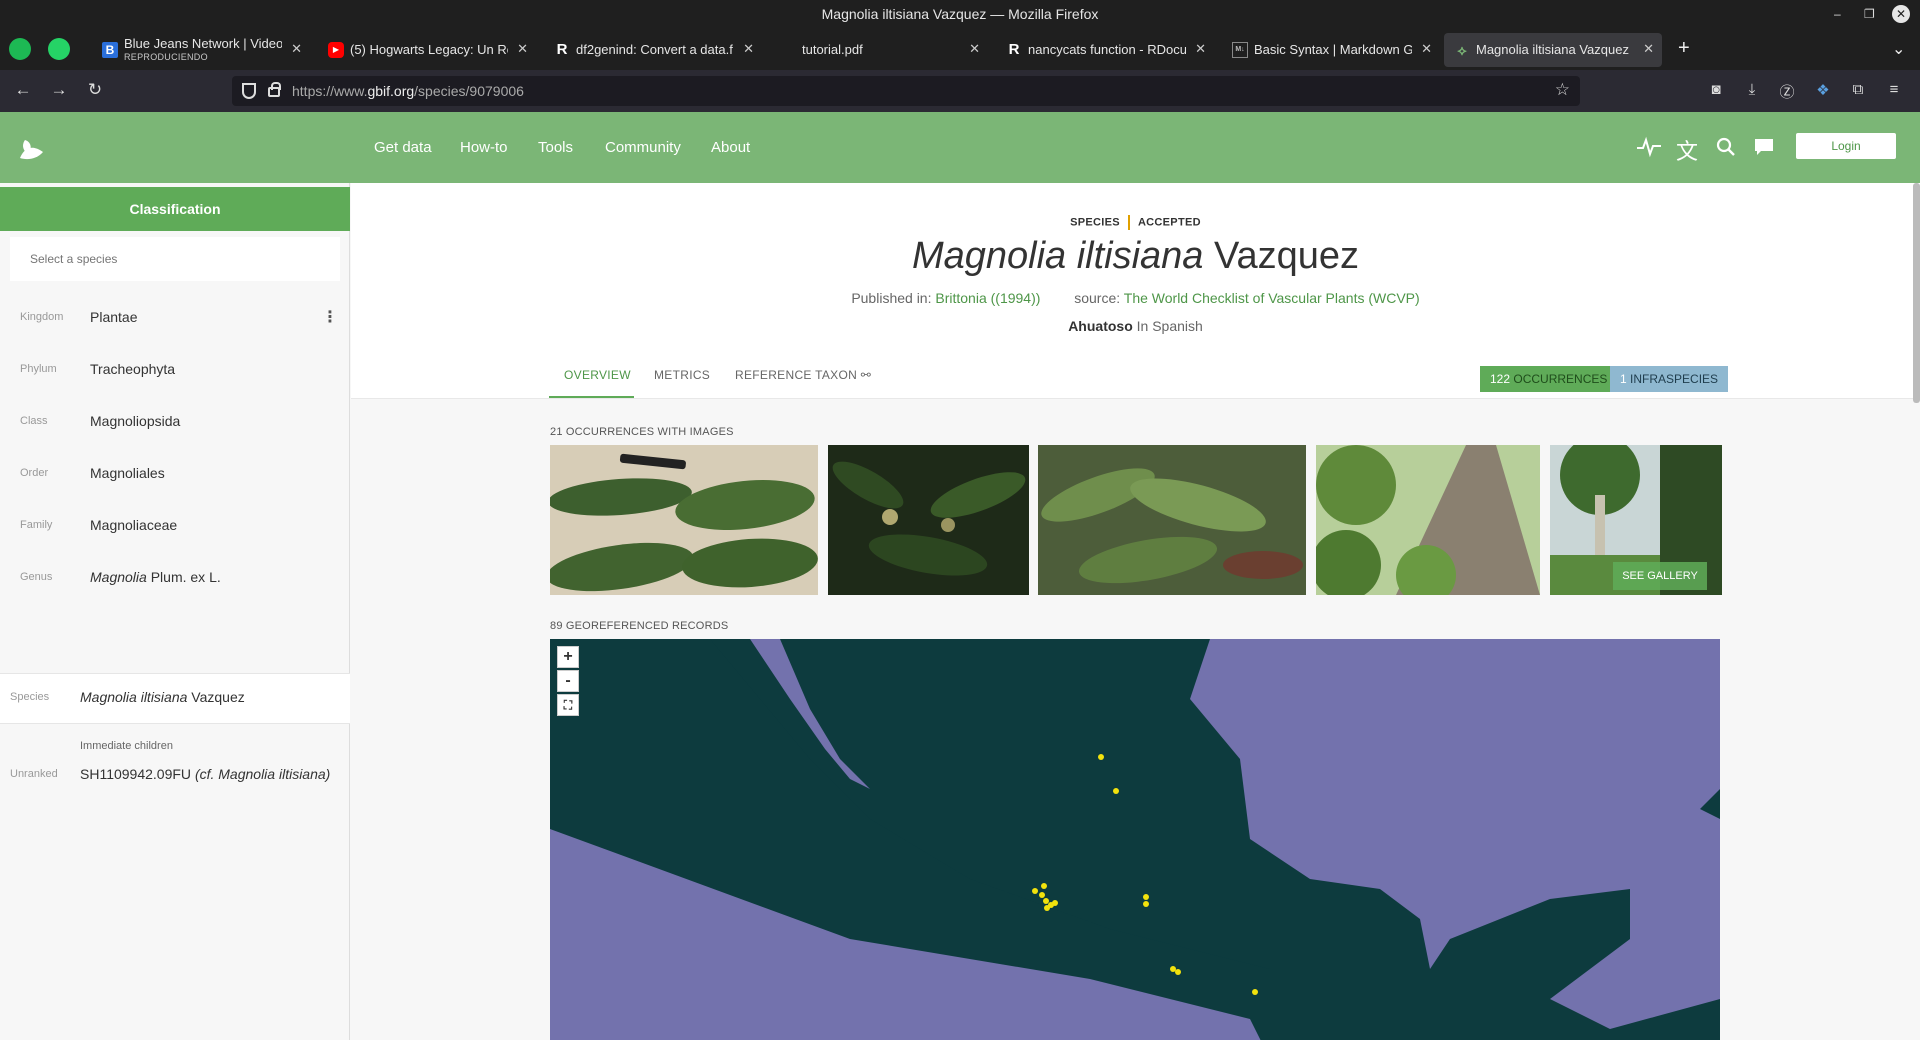 This screenshot has height=1040, width=1920. Describe the element at coordinates (1837, 14) in the screenshot. I see `minimize-icon: –` at that location.